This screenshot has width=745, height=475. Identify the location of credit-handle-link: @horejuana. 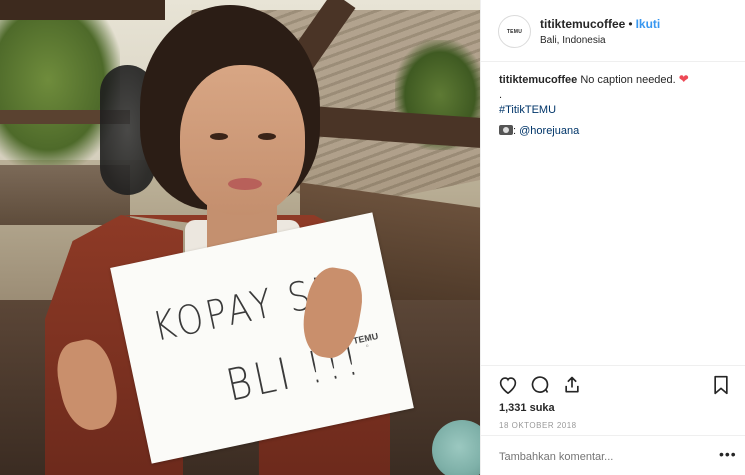
(549, 131).